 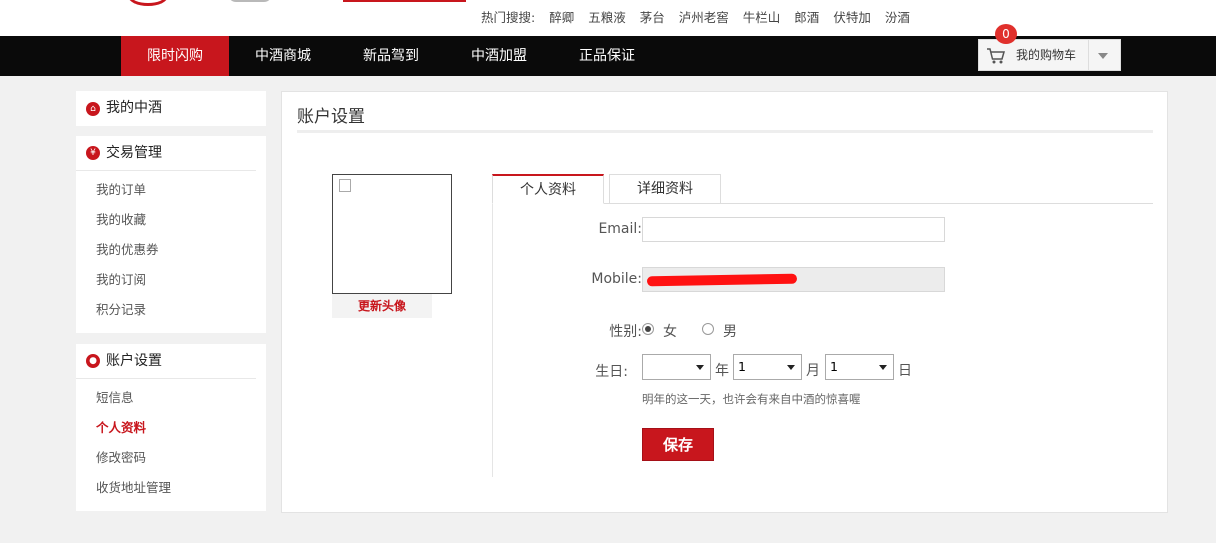 I want to click on email-label: Email:, so click(x=620, y=229).